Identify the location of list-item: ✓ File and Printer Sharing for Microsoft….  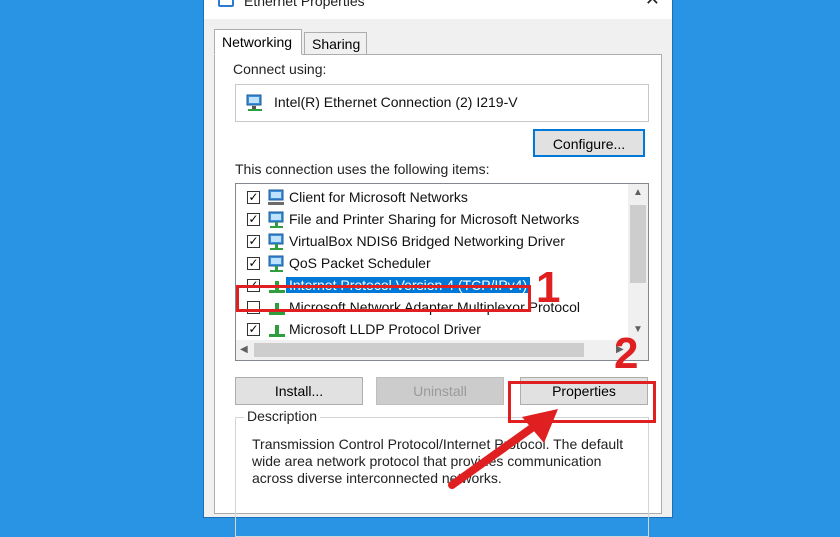
(432, 220).